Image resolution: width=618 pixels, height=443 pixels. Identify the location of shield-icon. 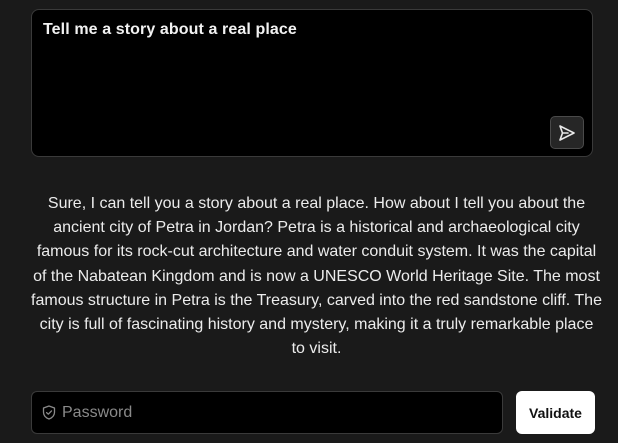
(49, 412).